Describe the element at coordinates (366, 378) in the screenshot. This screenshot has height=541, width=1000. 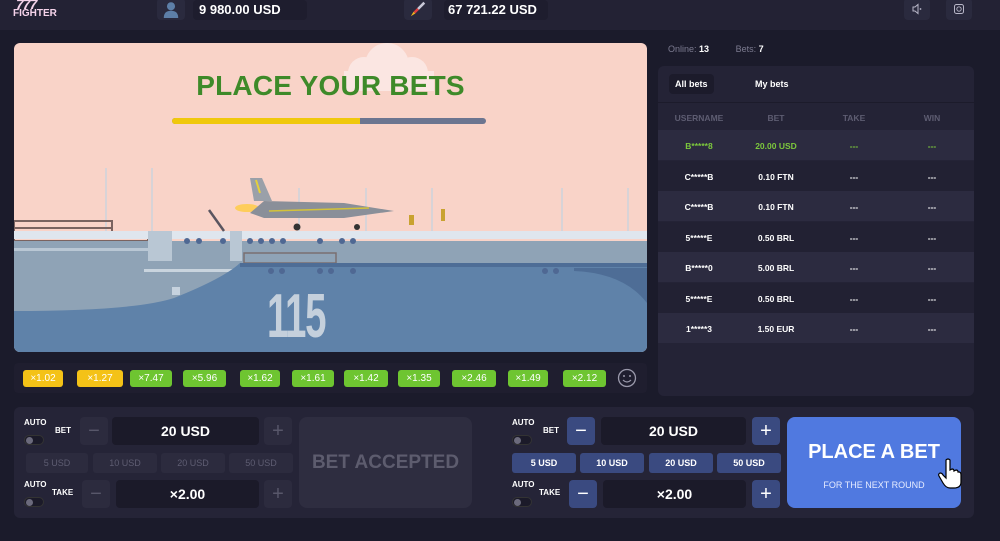
I see `multiplier-chip: ×1.42` at that location.